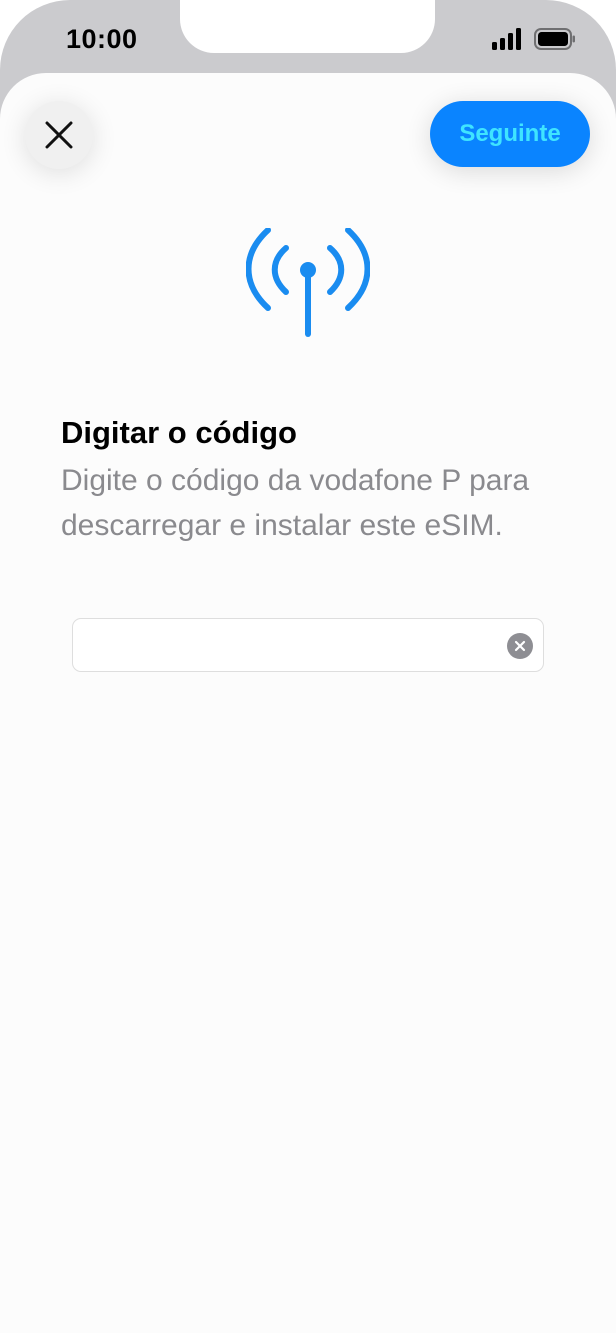 The width and height of the screenshot is (616, 1333). Describe the element at coordinates (292, 646) in the screenshot. I see `code-input` at that location.